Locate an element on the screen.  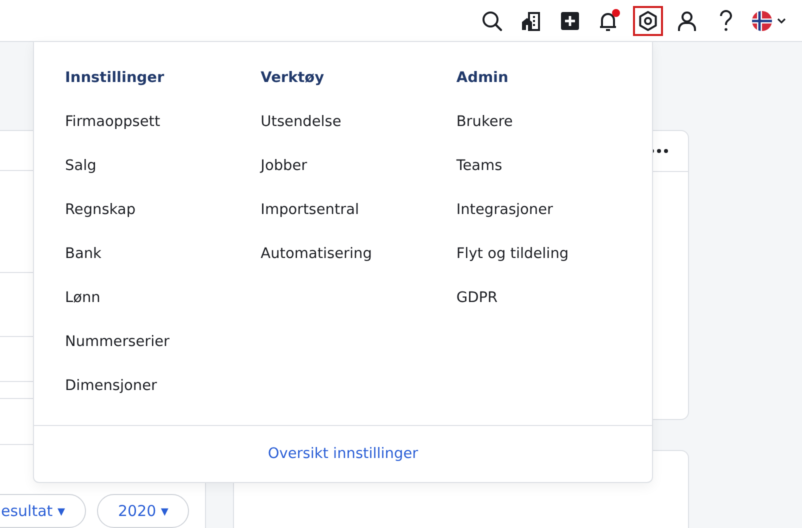
menu-item: Integrasjoner is located at coordinates (504, 213).